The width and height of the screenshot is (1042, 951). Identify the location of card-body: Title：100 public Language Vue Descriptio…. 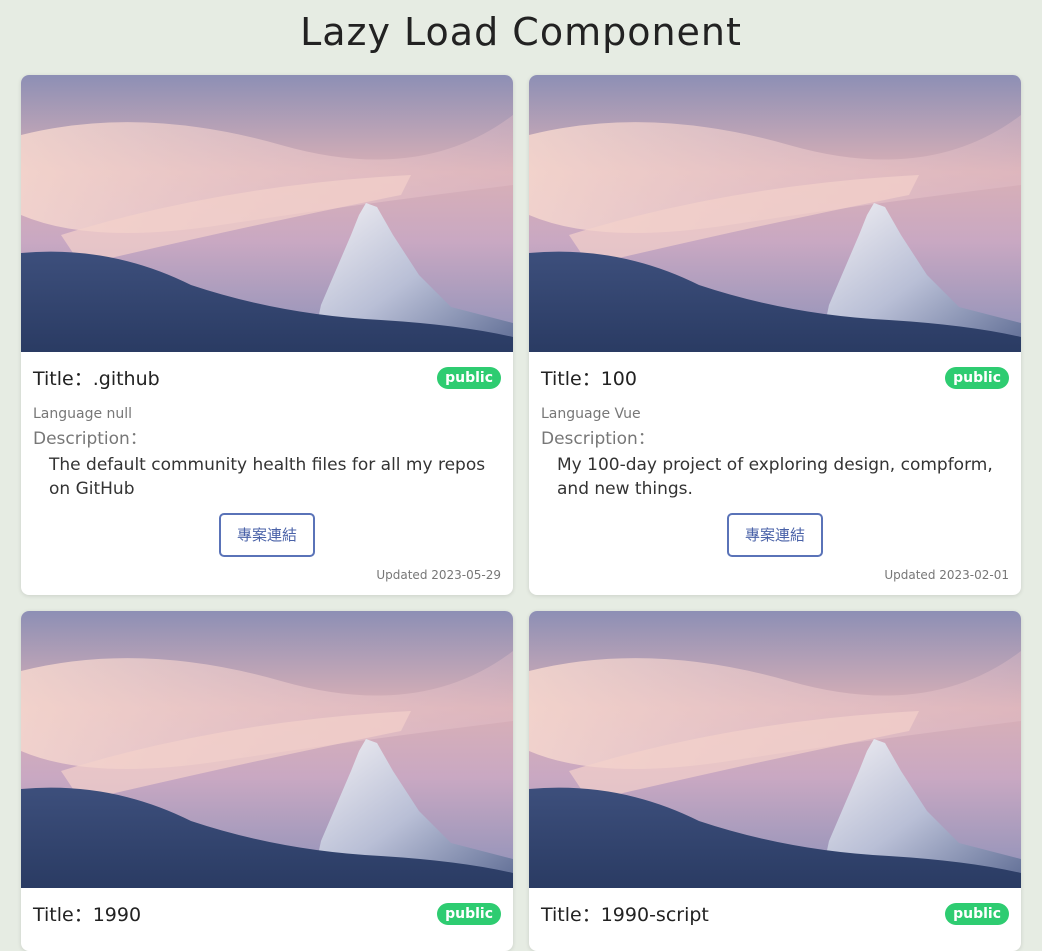
(775, 473).